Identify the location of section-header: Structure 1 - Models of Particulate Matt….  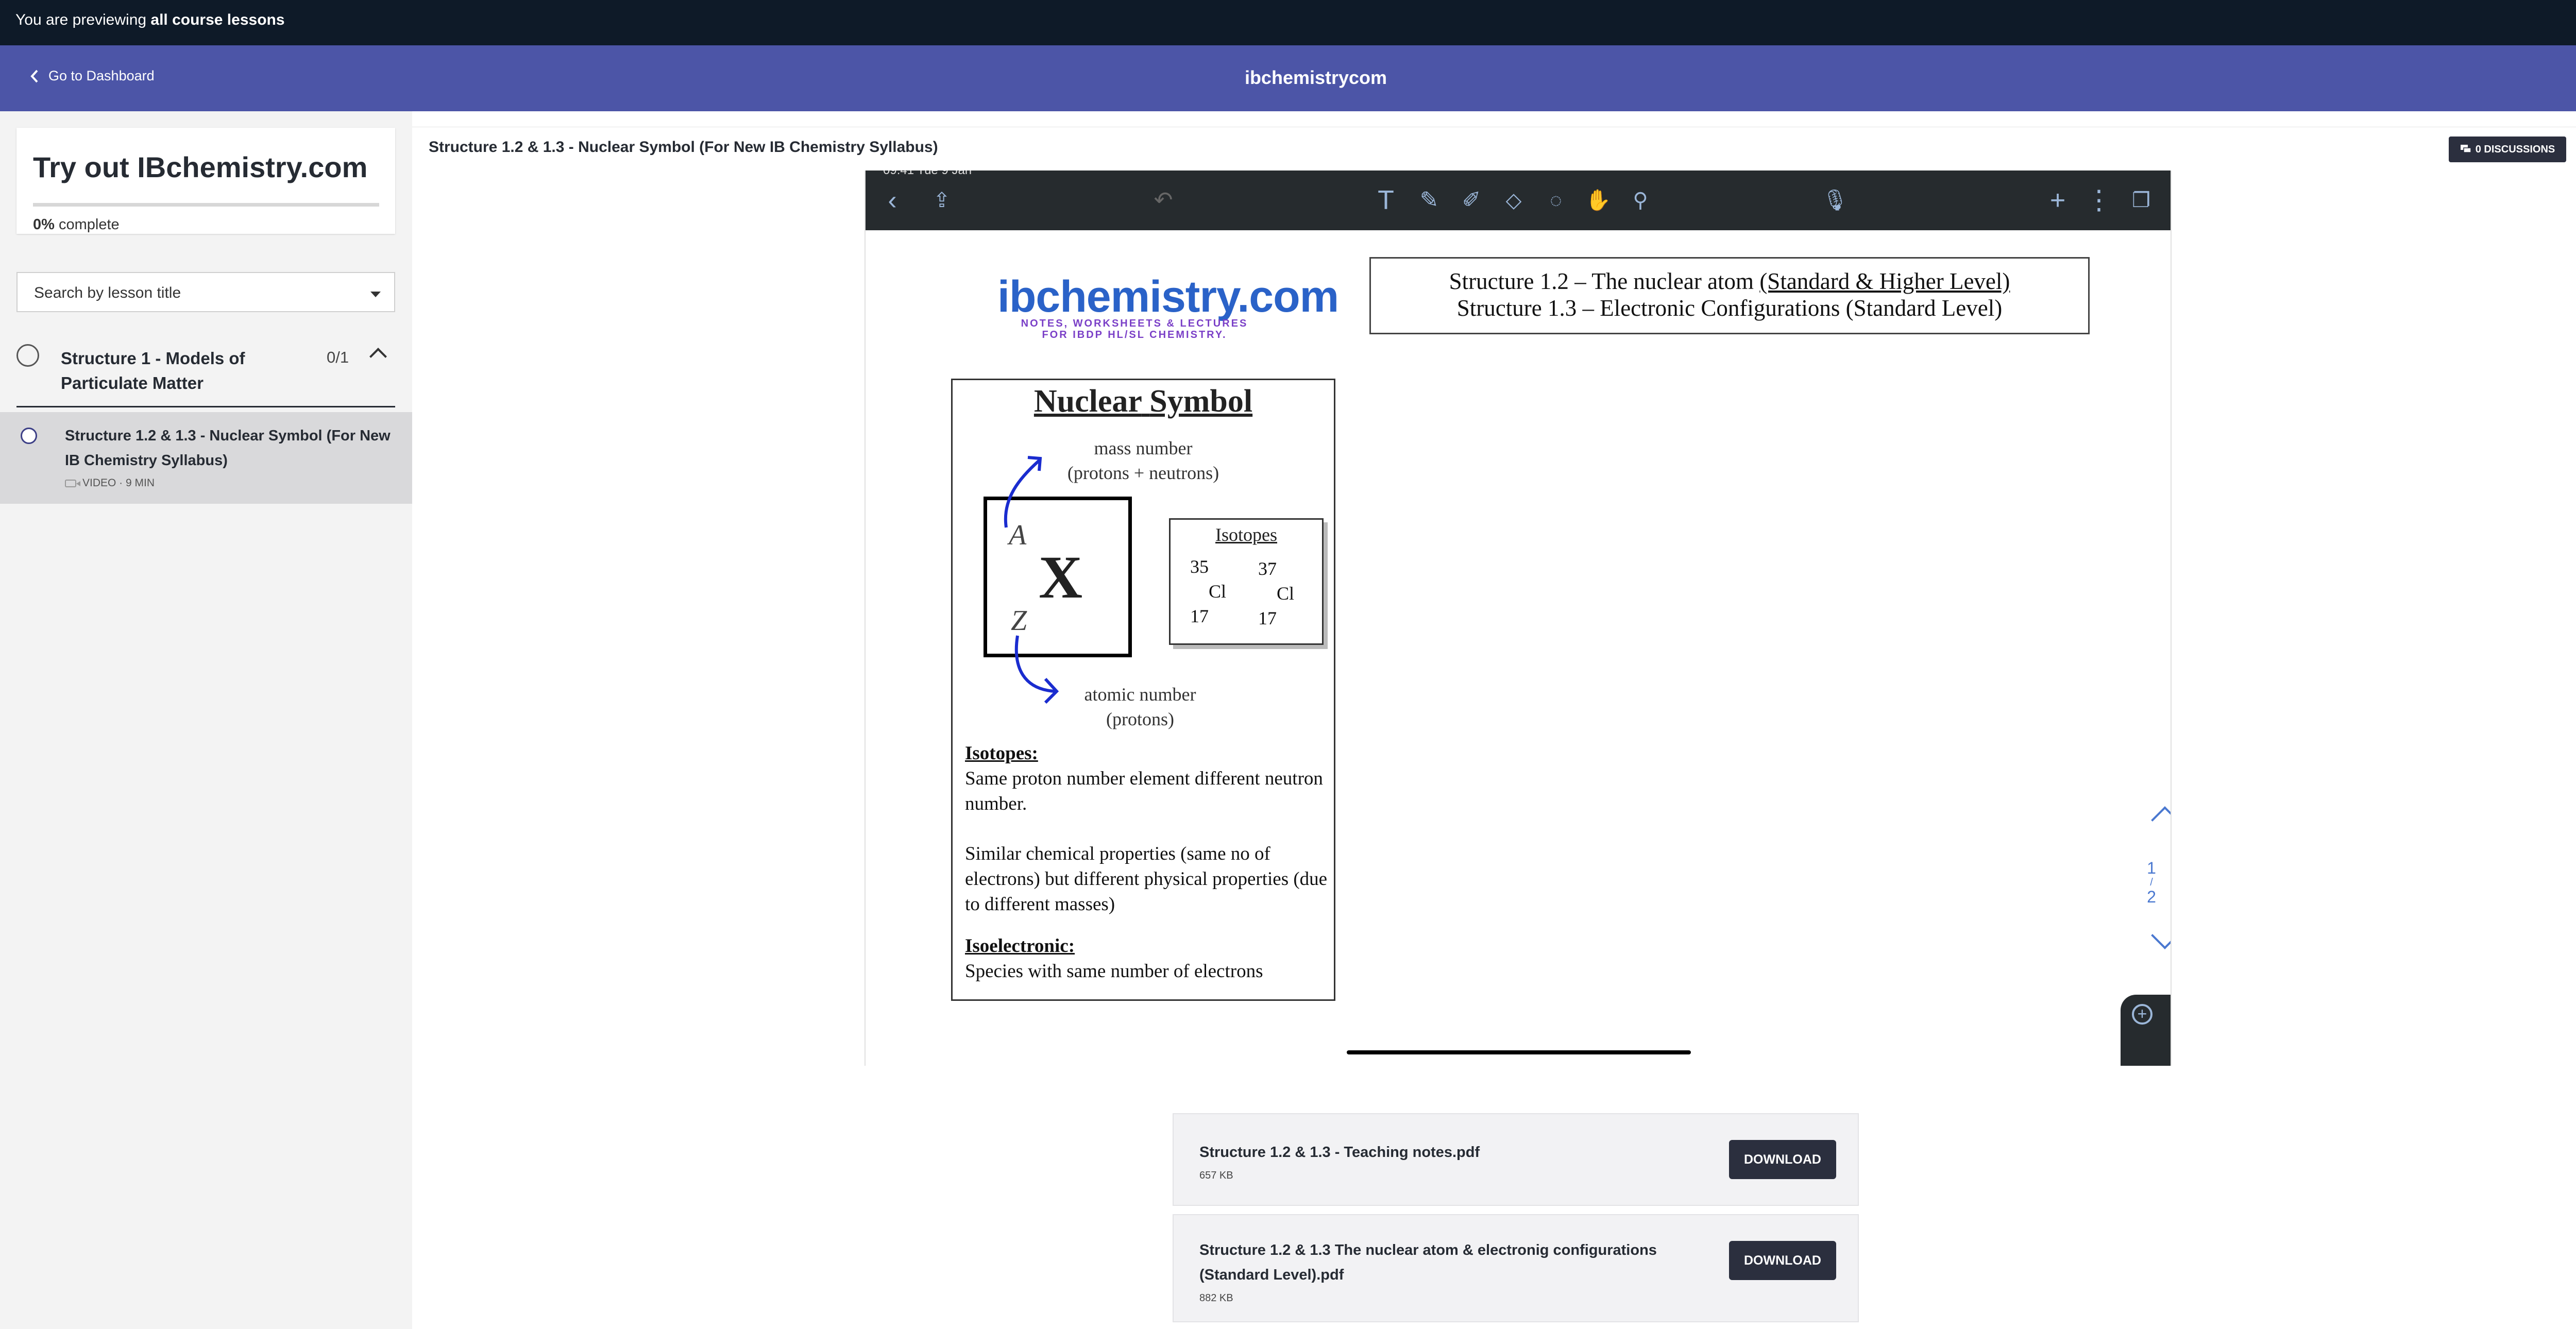
(205, 370).